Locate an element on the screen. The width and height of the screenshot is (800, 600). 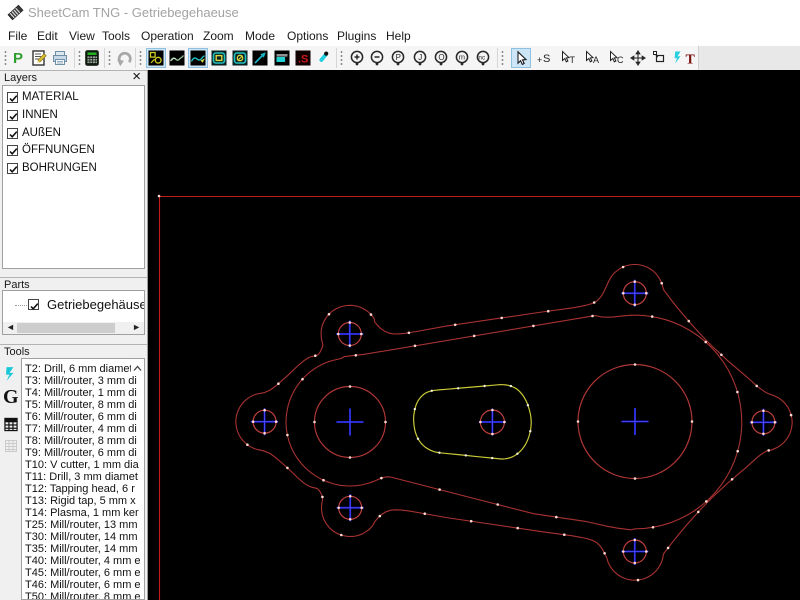
svg-text: O is located at coordinates (441, 57).